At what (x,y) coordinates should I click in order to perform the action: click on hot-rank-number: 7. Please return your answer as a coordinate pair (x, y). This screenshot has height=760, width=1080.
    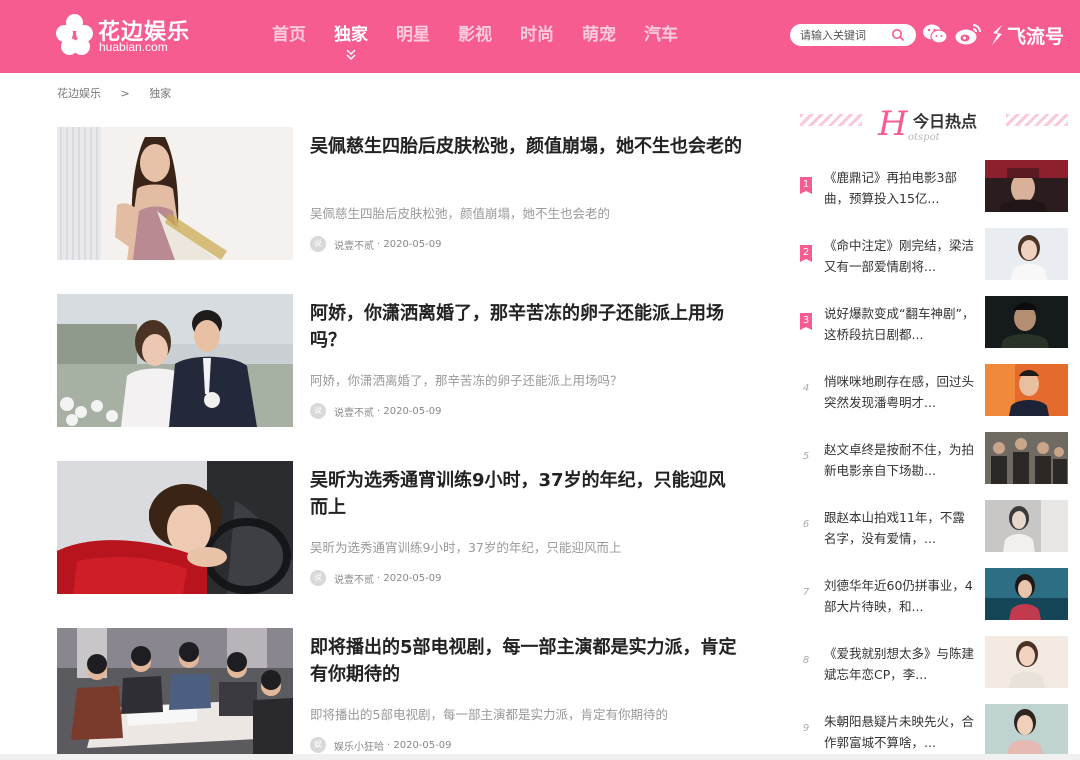
    Looking at the image, I should click on (806, 592).